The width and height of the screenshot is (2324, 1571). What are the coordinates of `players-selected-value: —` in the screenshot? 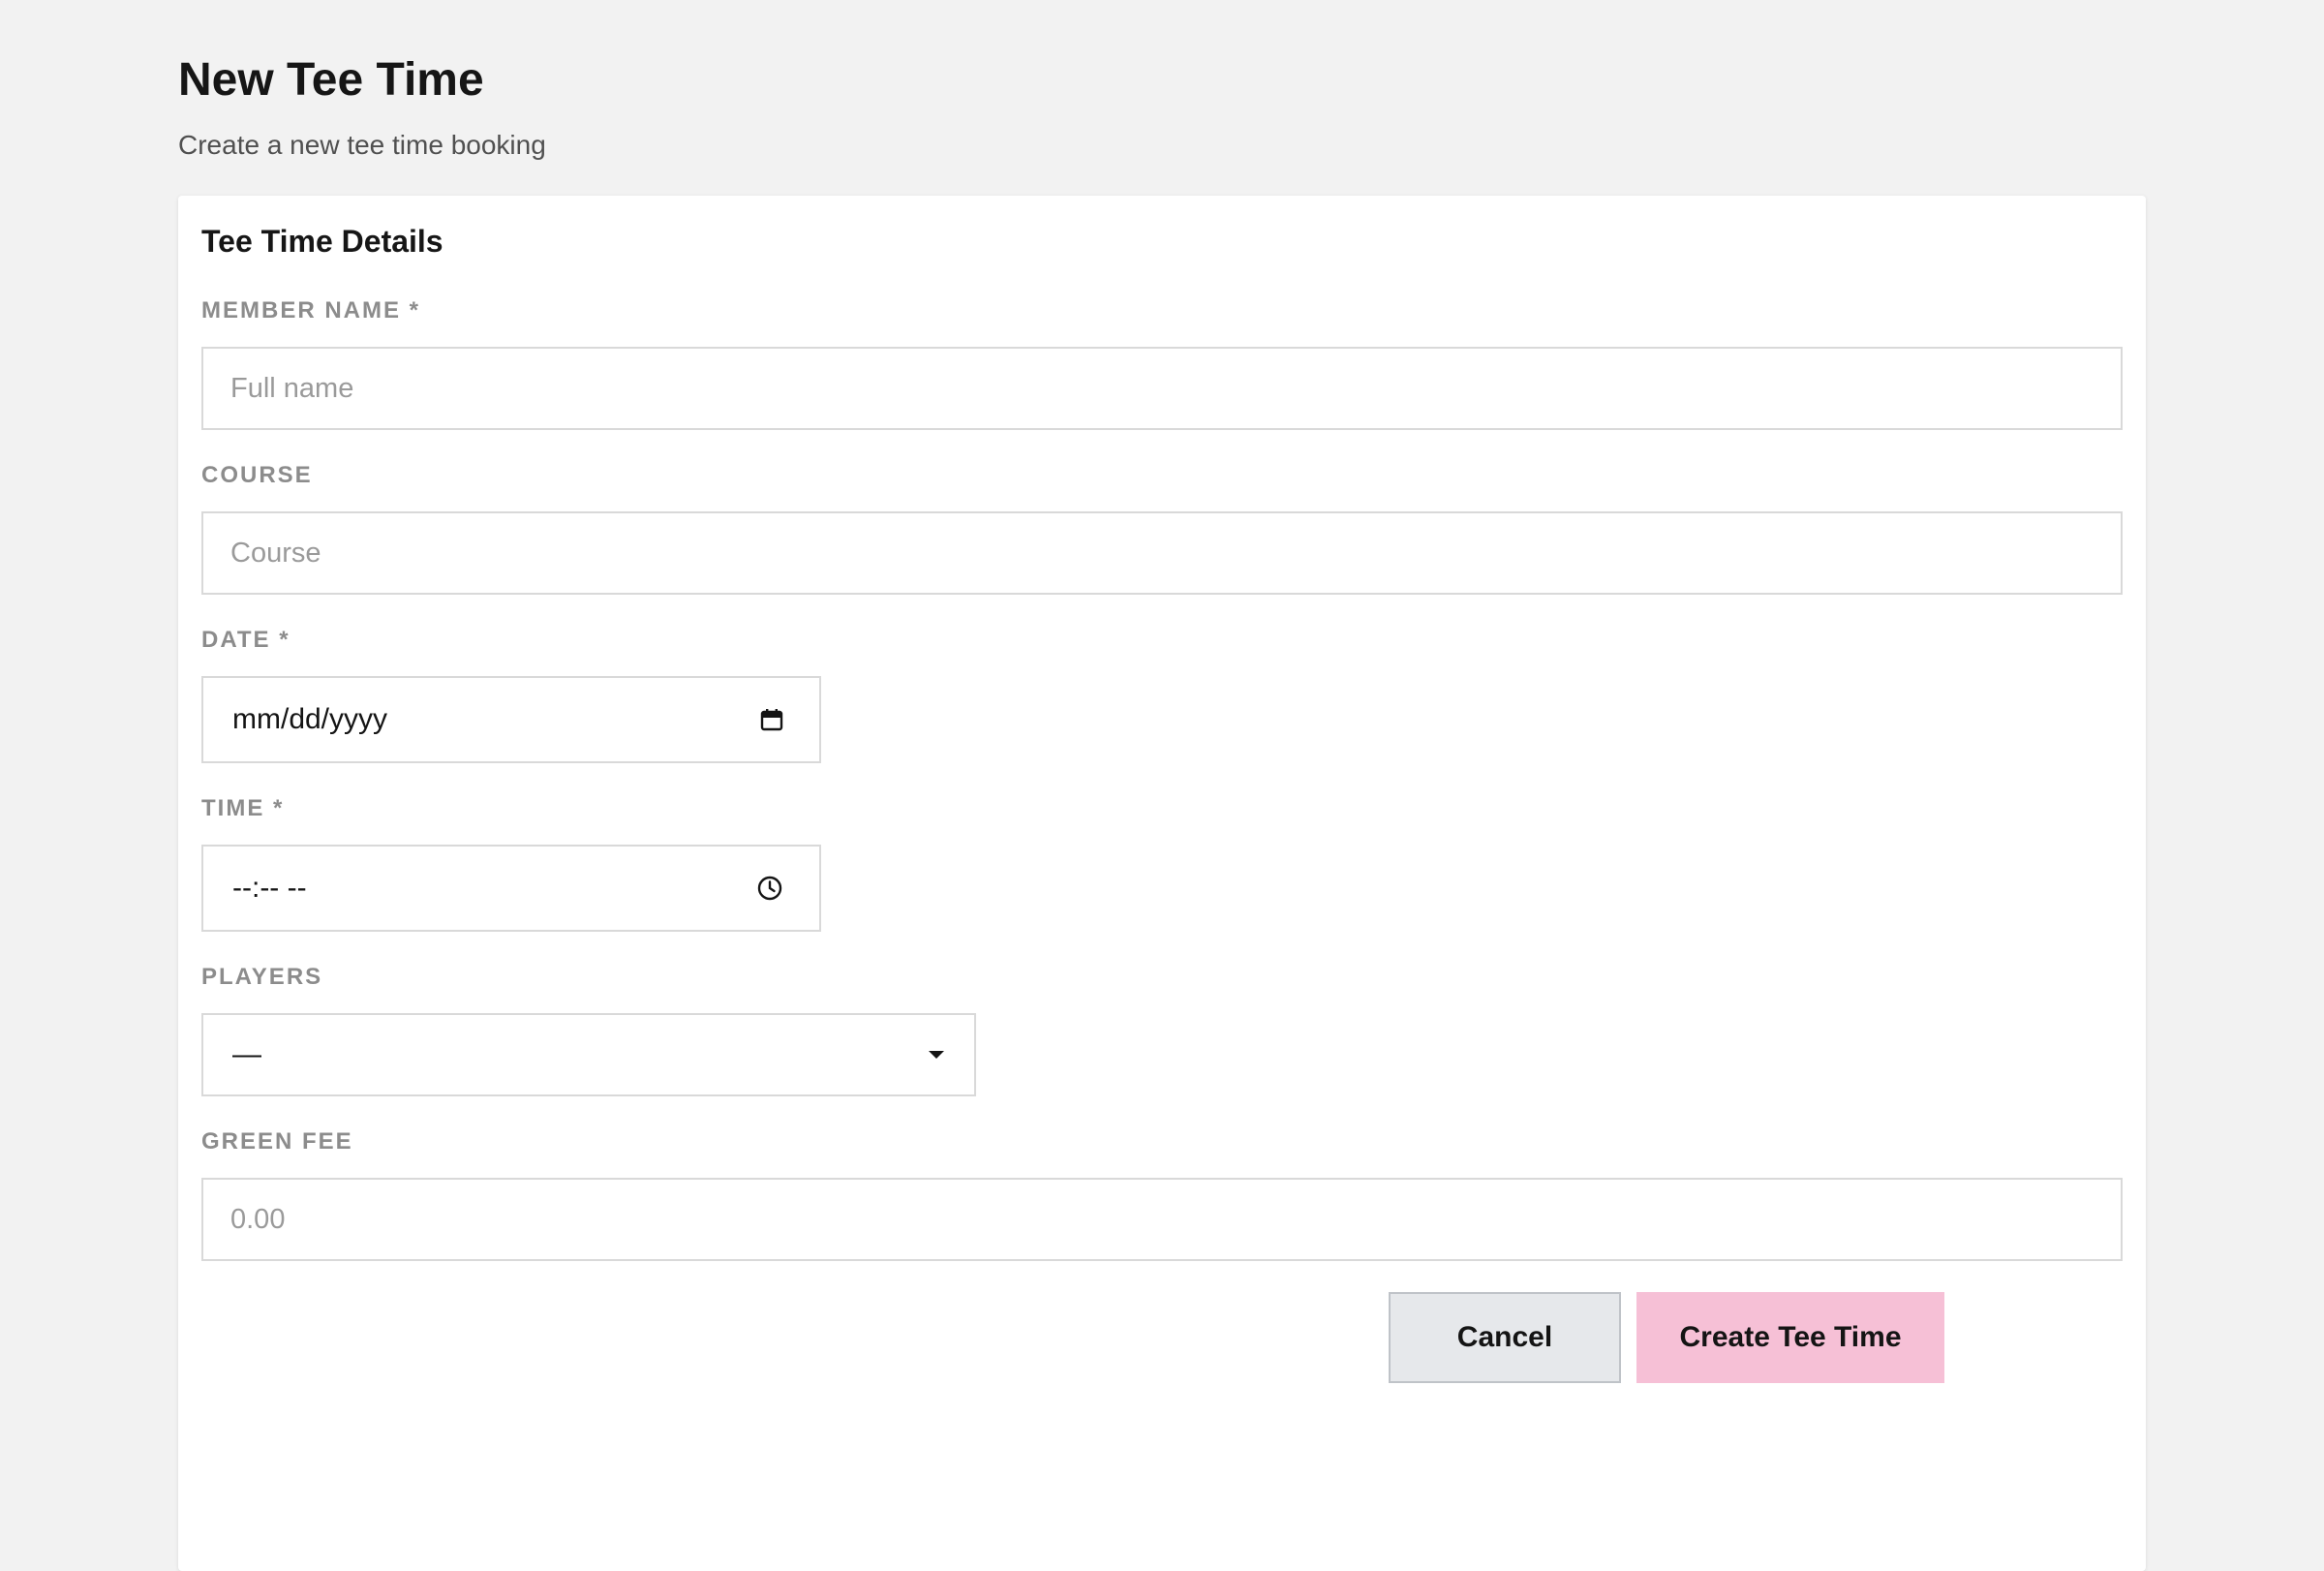 It's located at (247, 1054).